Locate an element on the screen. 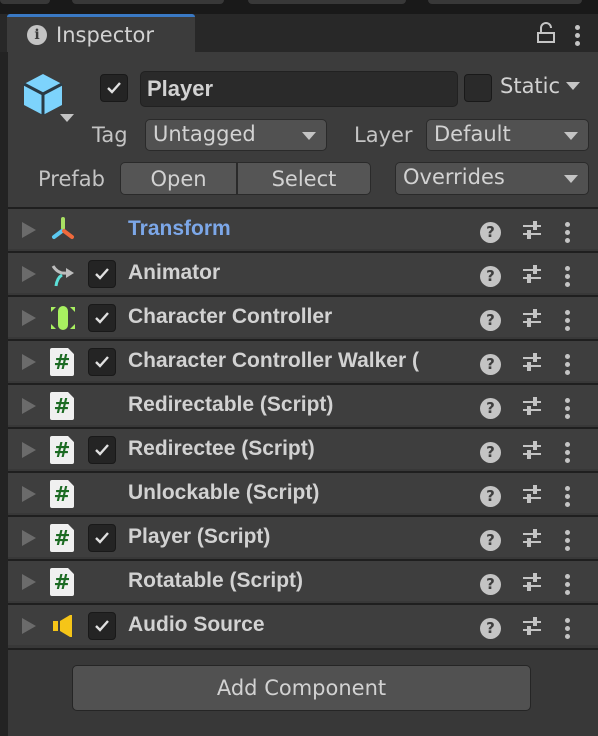  unlock-icon is located at coordinates (546, 35).